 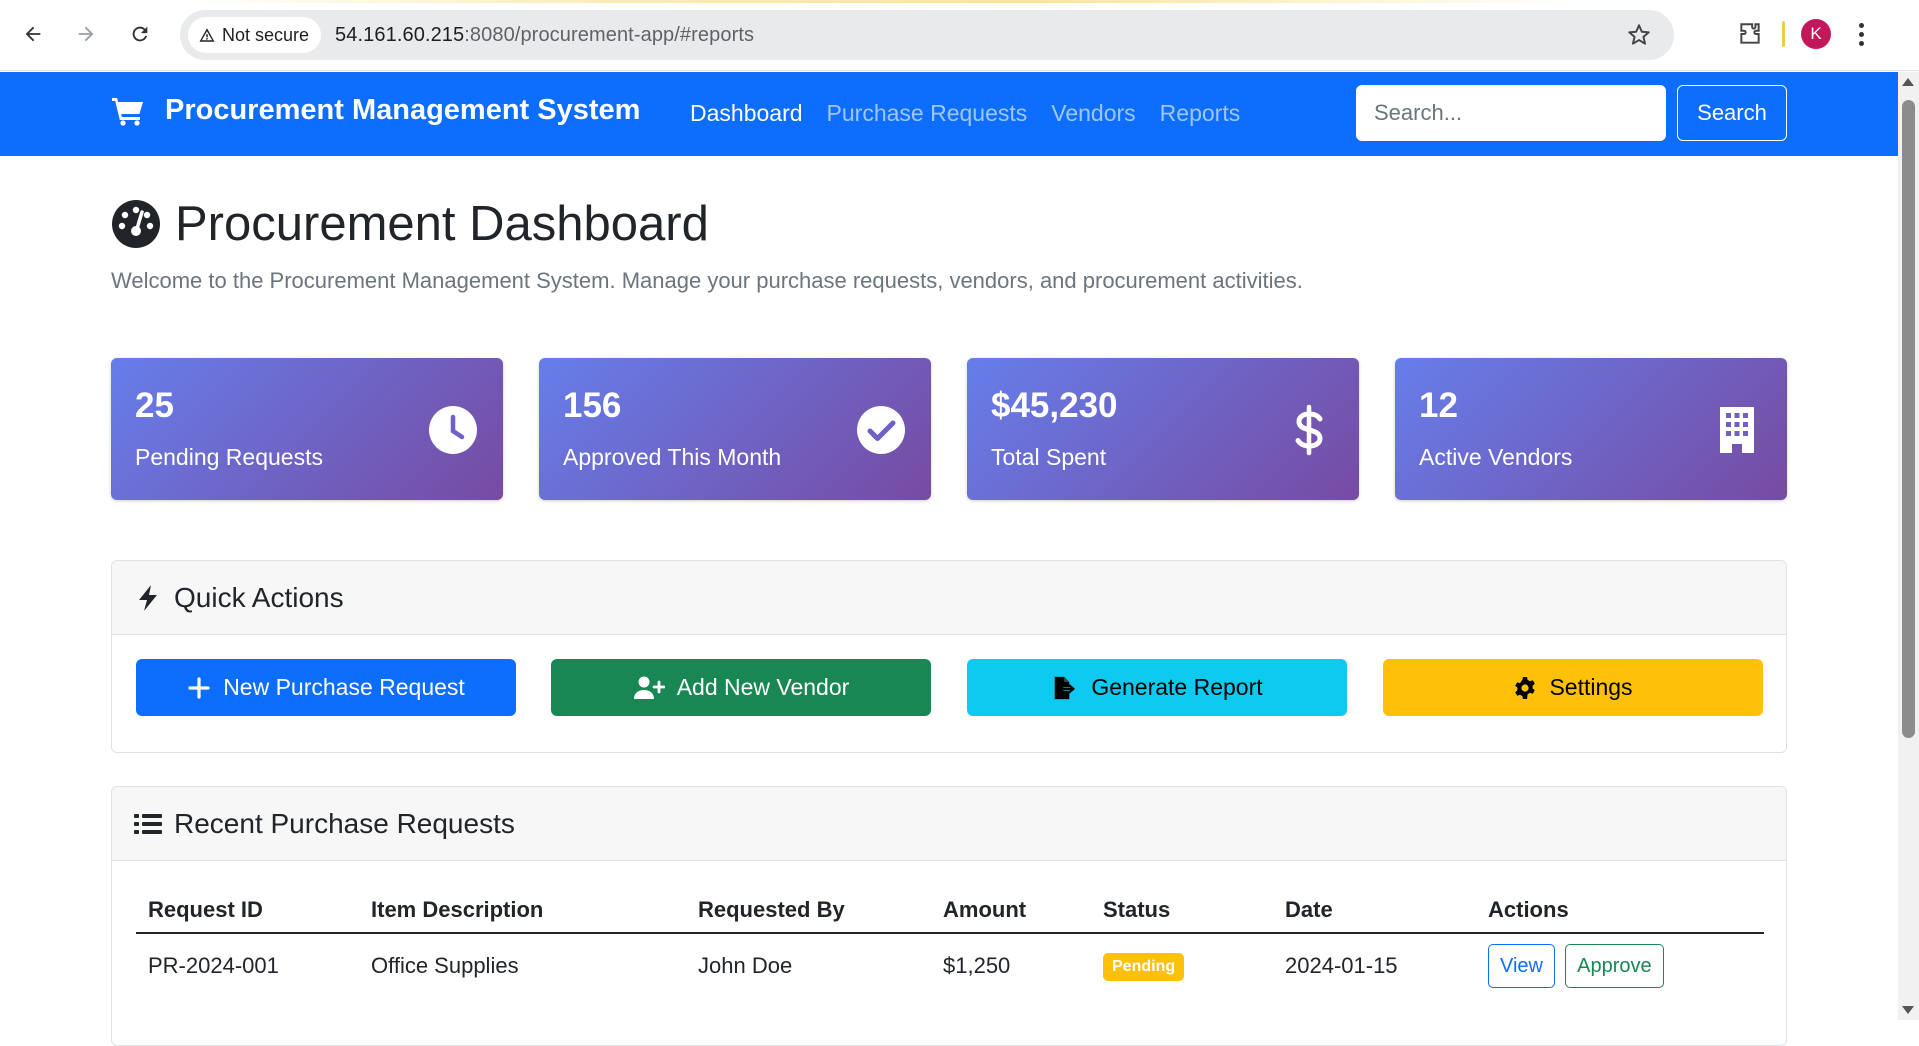 I want to click on scrollbar-thumb, so click(x=1908, y=419).